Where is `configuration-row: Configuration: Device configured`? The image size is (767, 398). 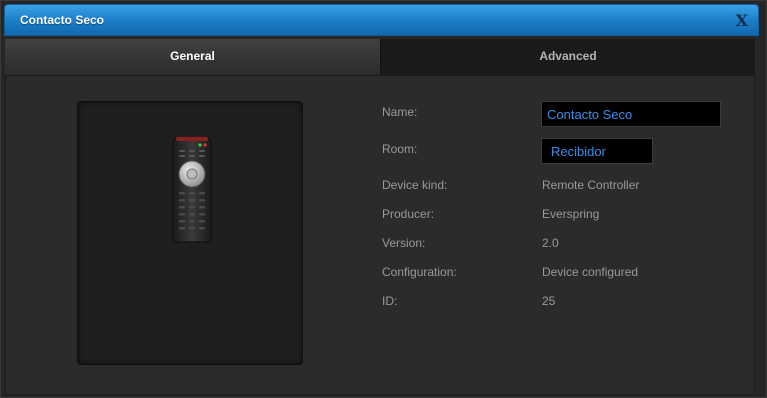
configuration-row: Configuration: Device configured is located at coordinates (562, 278).